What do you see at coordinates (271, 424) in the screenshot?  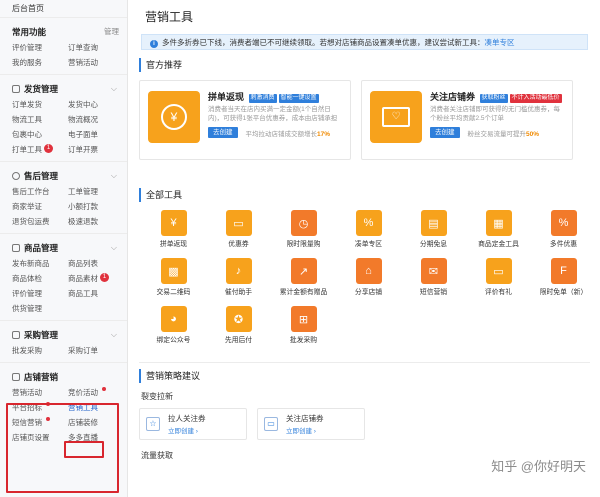 I see `coupon-icon: ▭` at bounding box center [271, 424].